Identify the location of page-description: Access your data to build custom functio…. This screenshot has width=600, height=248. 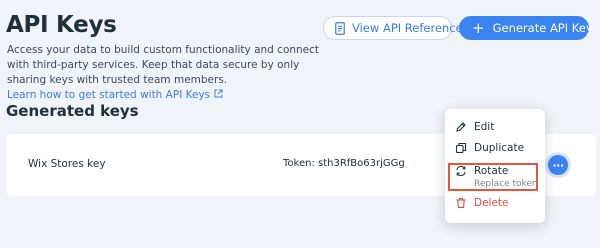
(167, 73).